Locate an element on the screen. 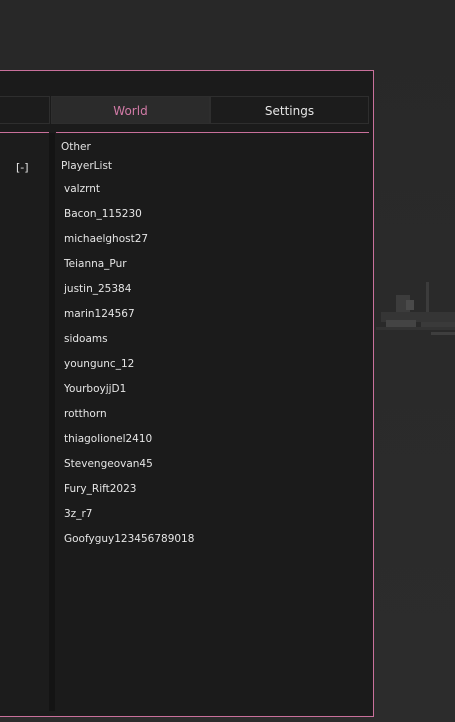 This screenshot has height=722, width=455. player-item: Goofyguy123456789018 is located at coordinates (129, 544).